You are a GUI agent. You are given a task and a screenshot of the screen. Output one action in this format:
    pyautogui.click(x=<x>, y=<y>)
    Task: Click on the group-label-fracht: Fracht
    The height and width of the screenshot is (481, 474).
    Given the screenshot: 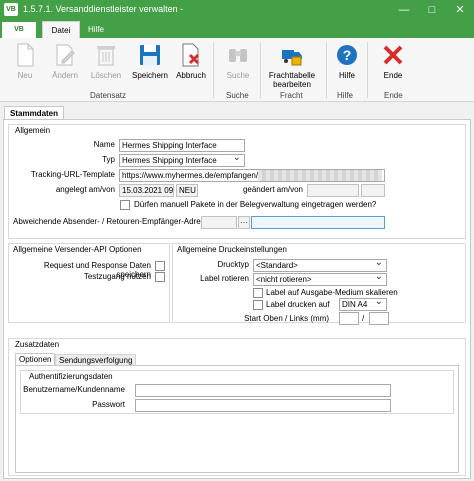 What is the action you would take?
    pyautogui.click(x=291, y=95)
    